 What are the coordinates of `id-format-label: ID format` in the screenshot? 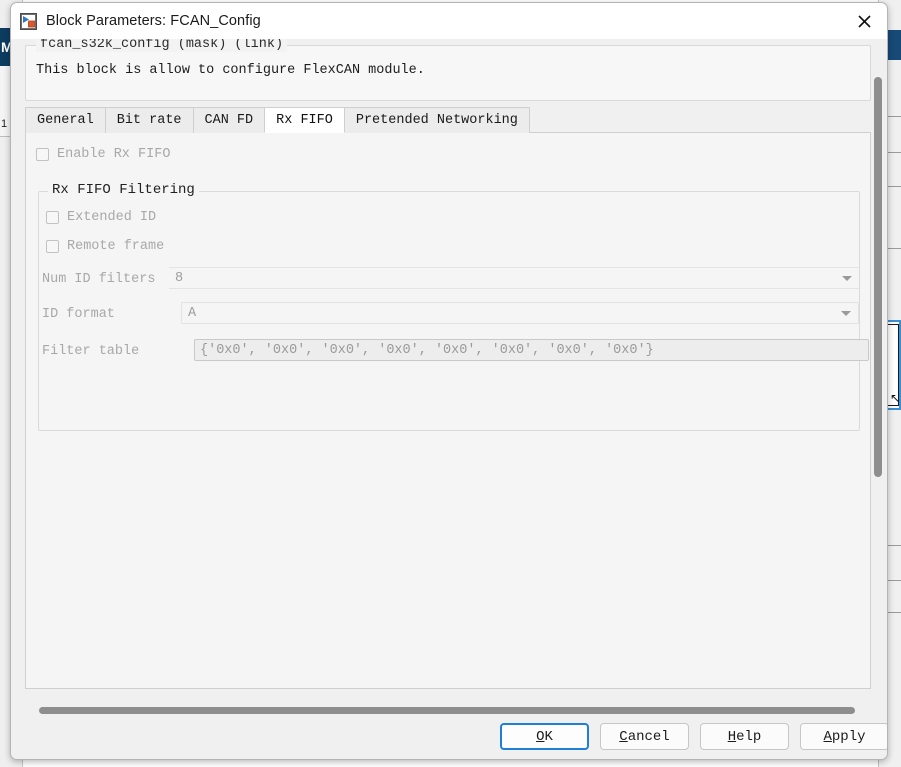 It's located at (78, 314).